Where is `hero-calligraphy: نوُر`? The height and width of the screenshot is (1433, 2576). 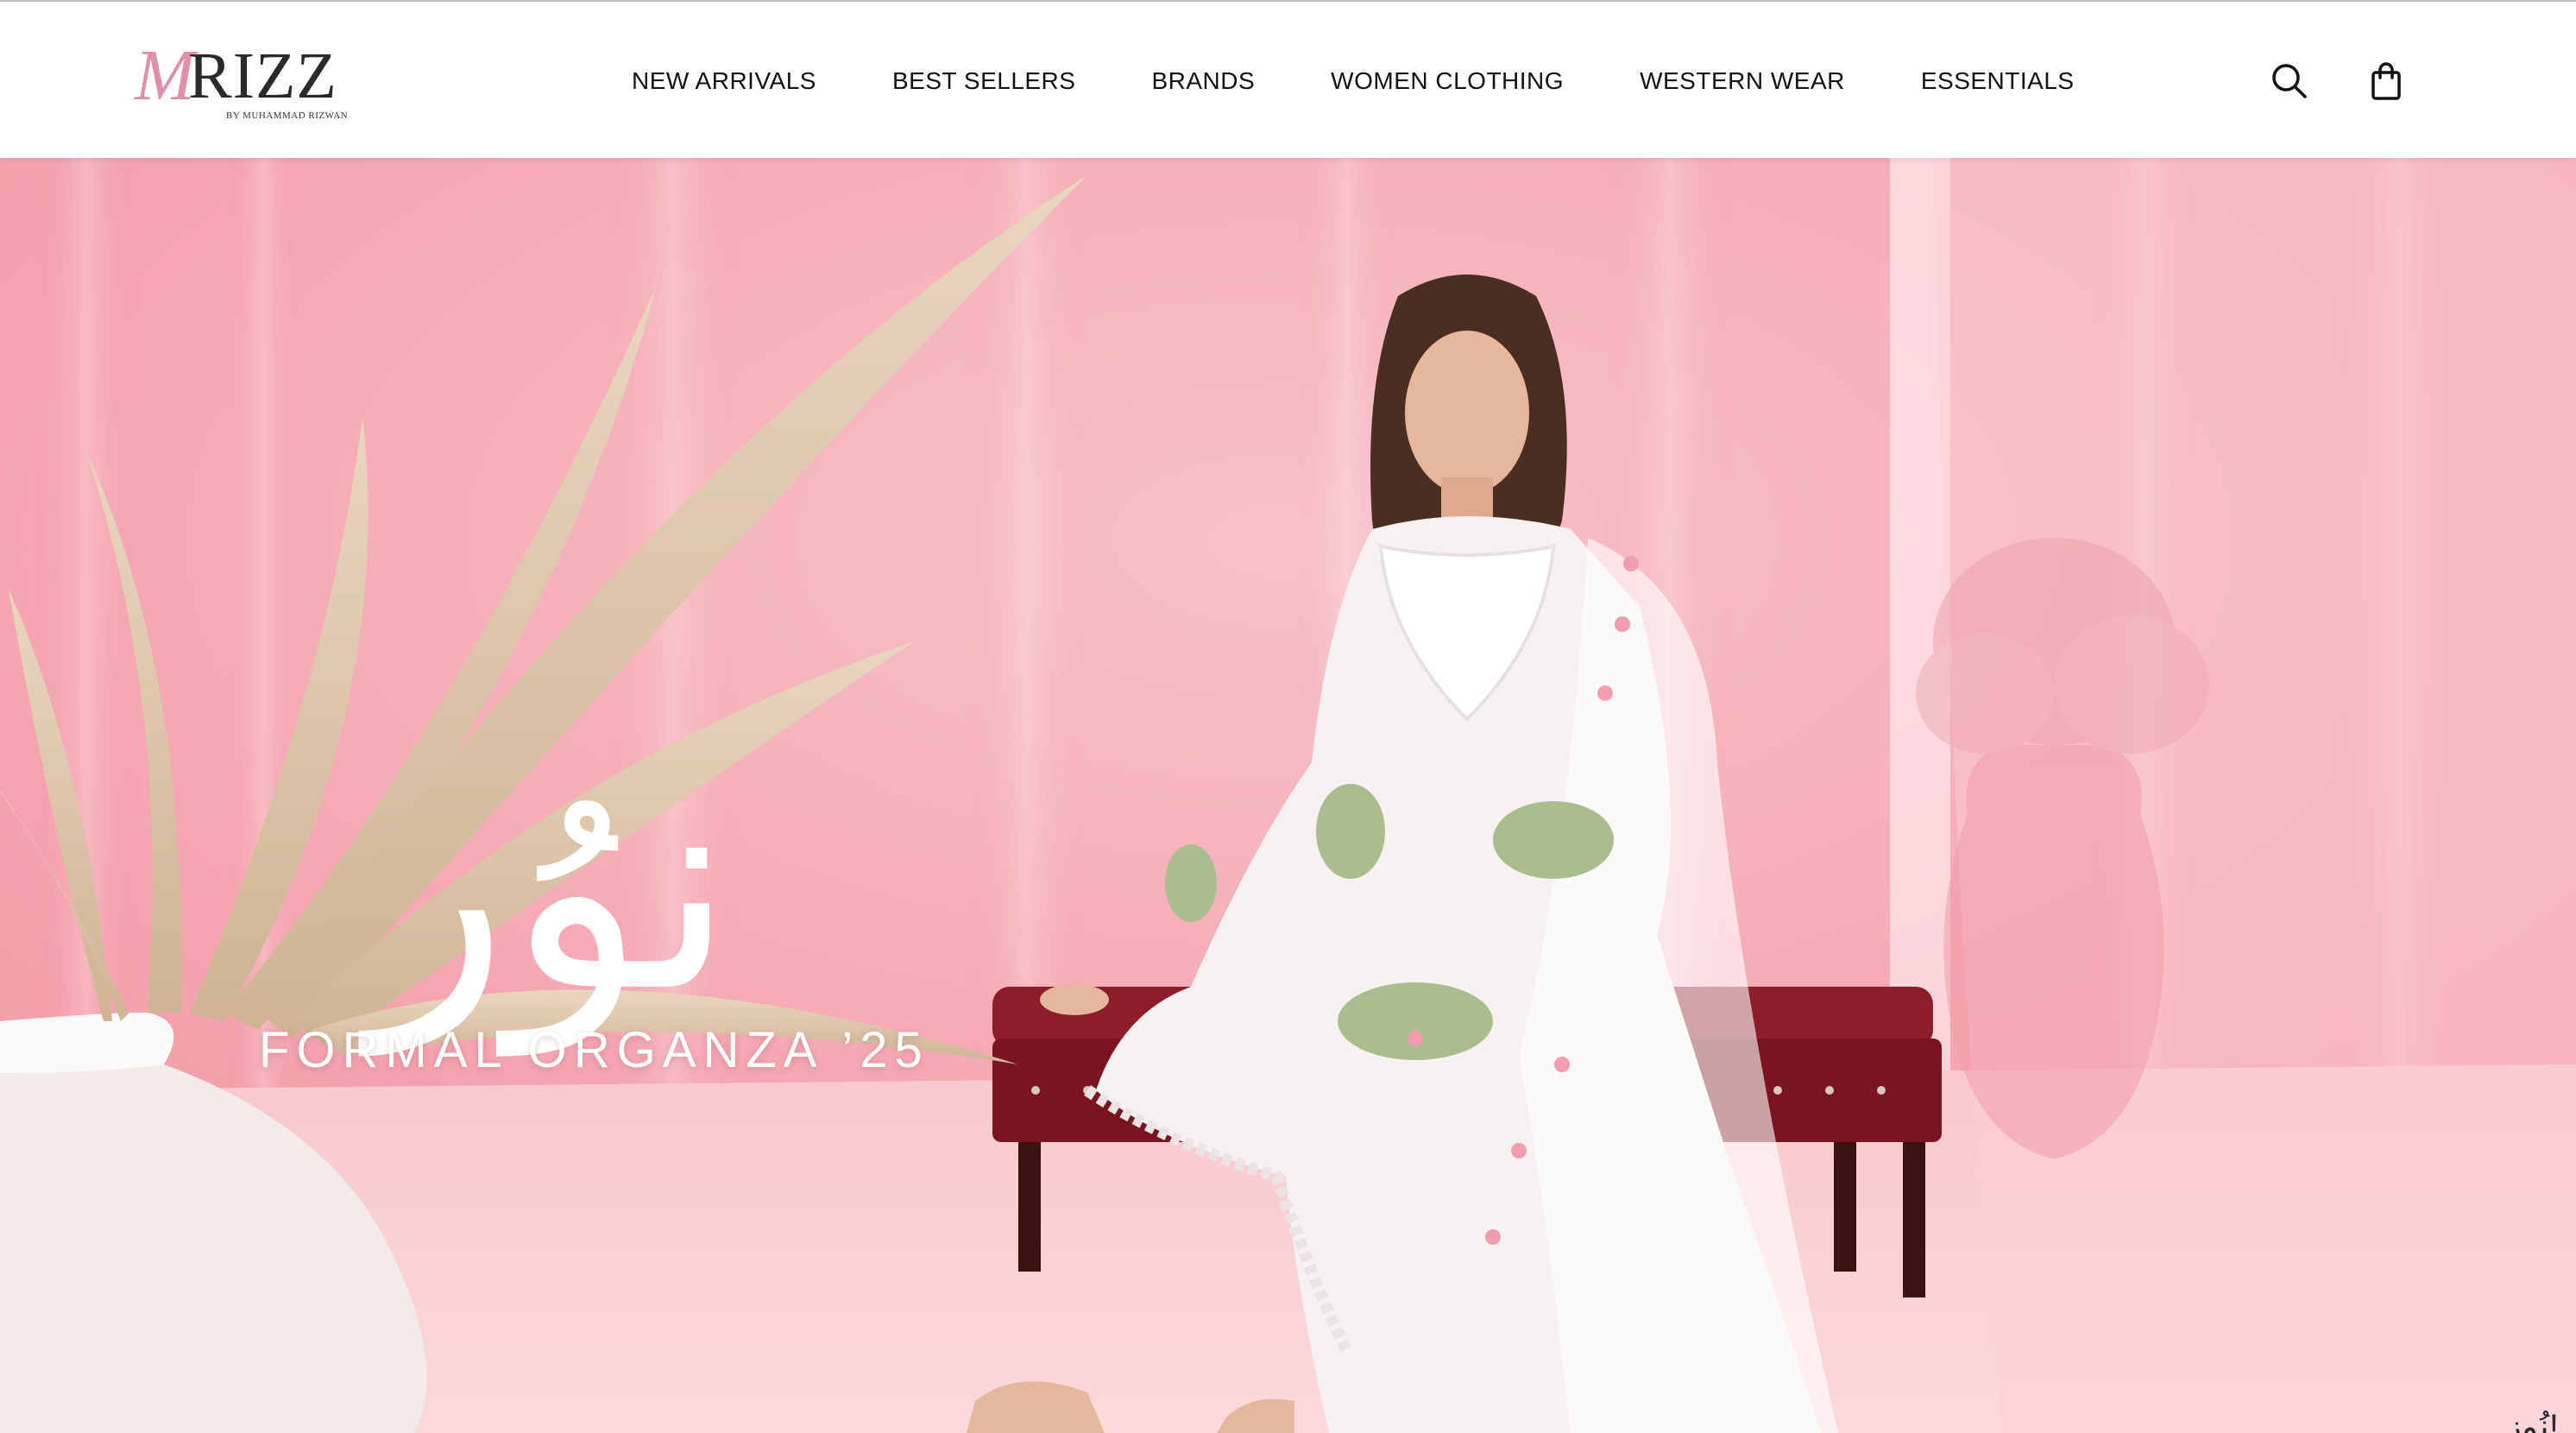
hero-calligraphy: نوُر is located at coordinates (546, 891).